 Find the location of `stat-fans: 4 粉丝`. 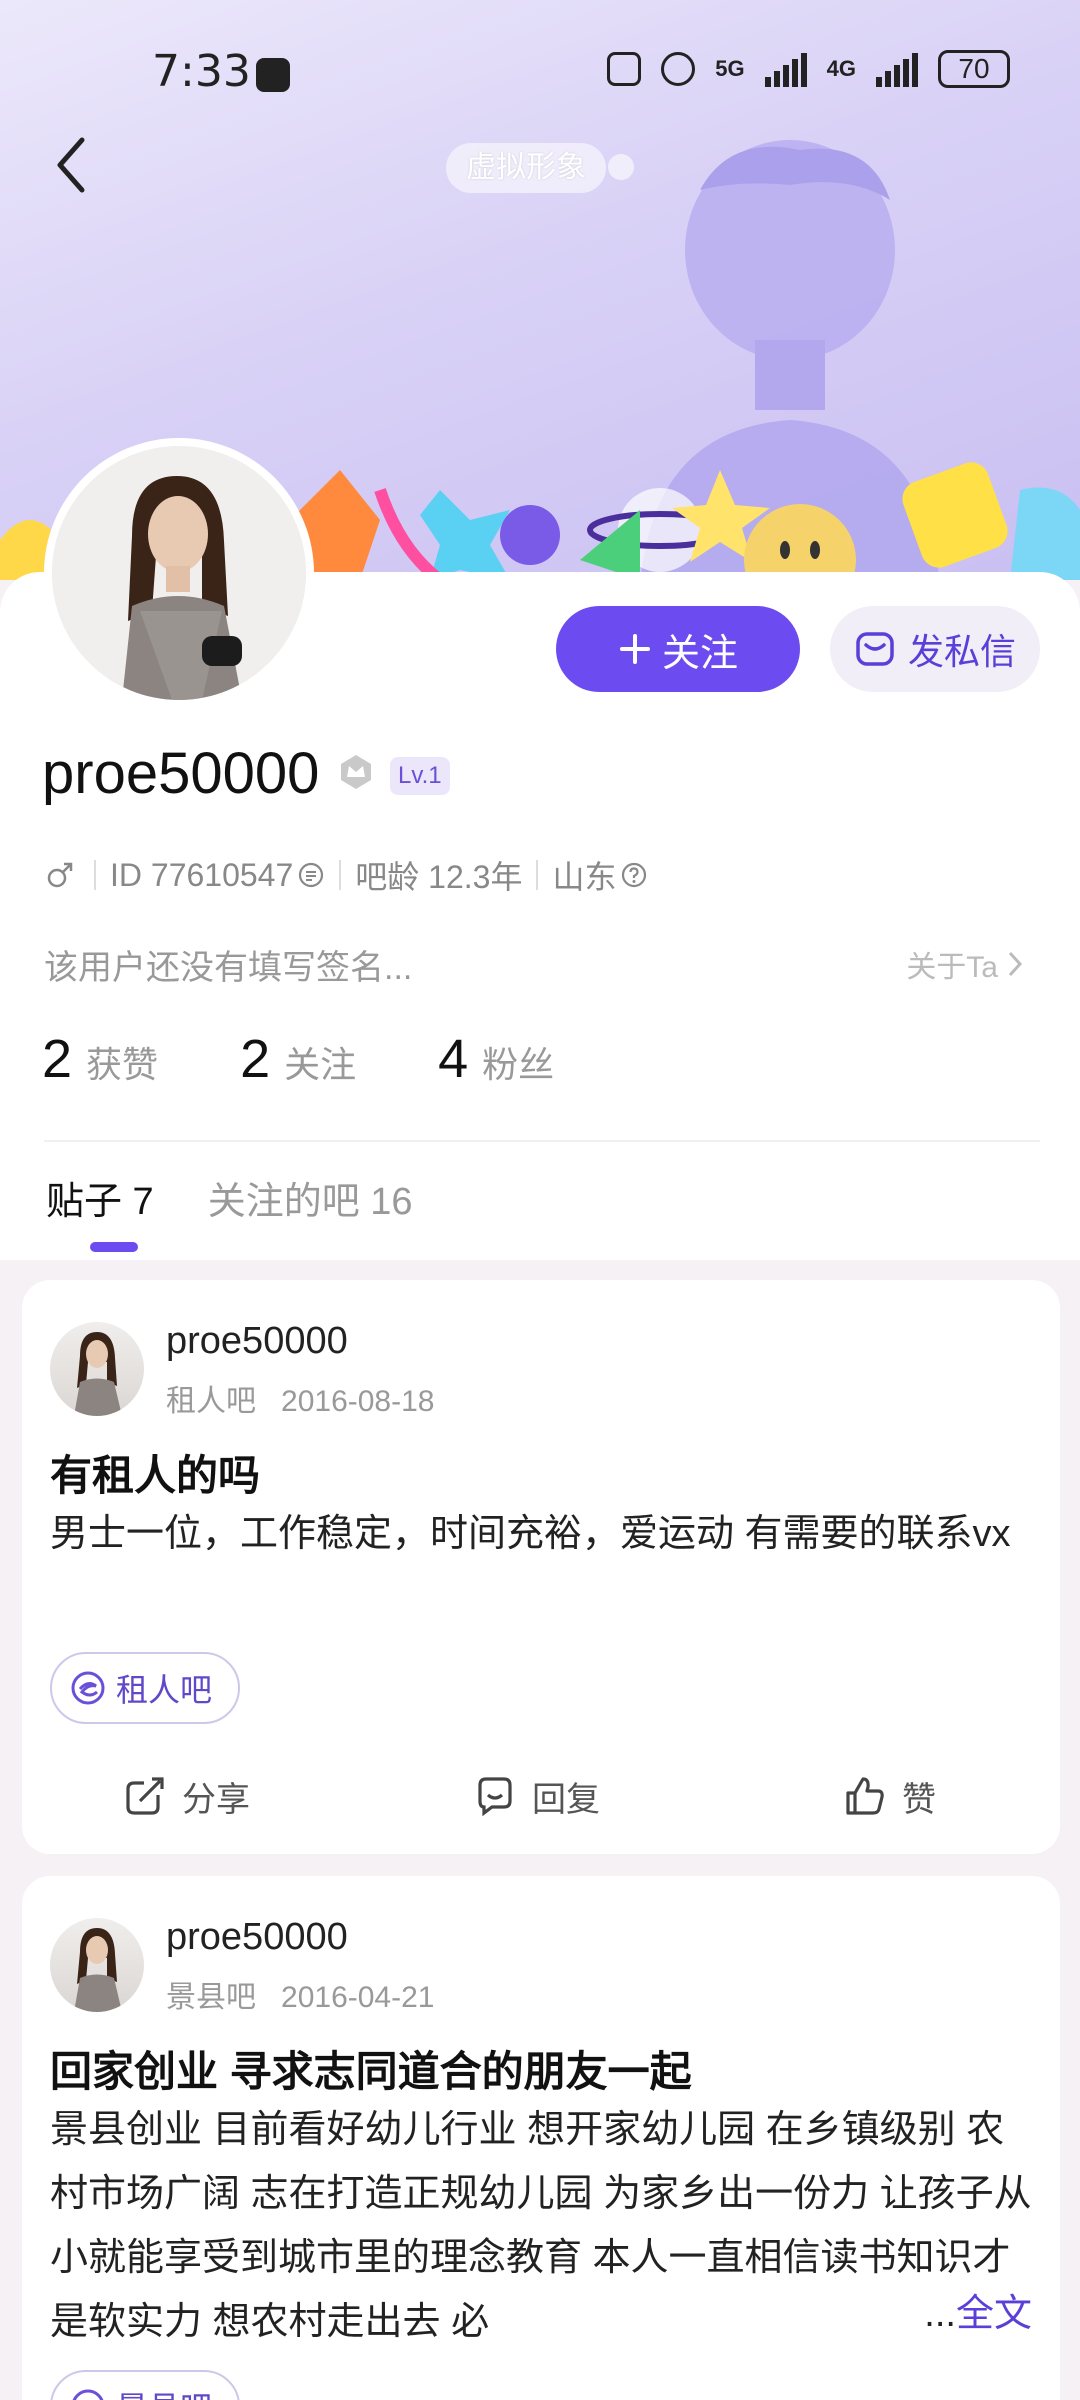

stat-fans: 4 粉丝 is located at coordinates (496, 1059).